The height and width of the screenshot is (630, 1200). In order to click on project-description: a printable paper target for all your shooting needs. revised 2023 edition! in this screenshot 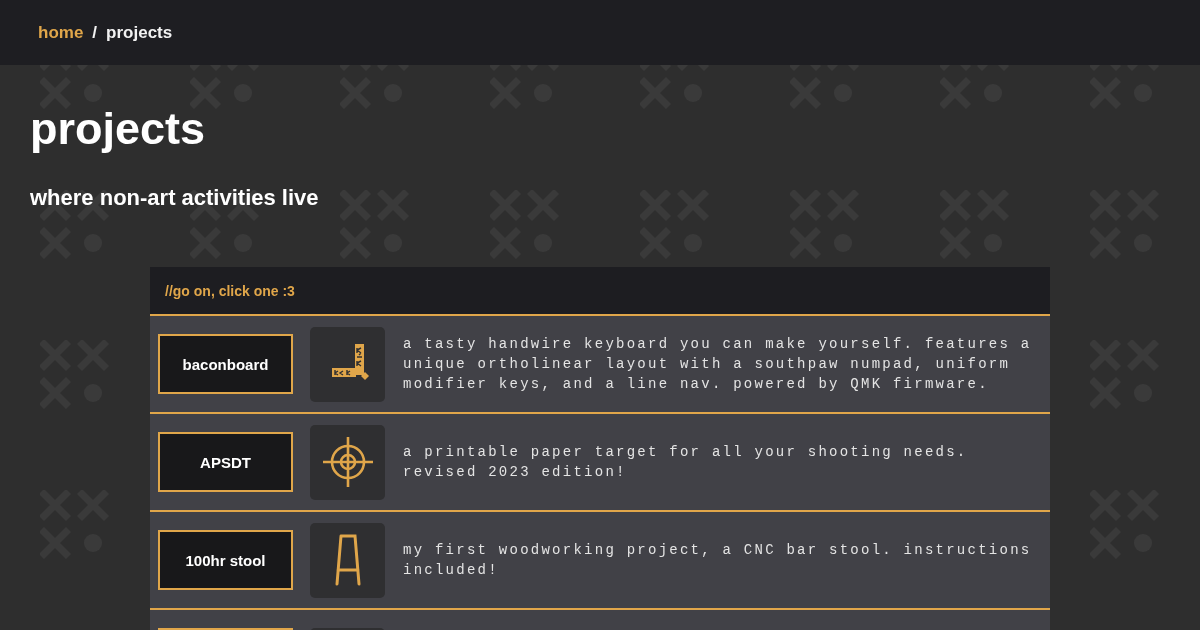, I will do `click(686, 462)`.